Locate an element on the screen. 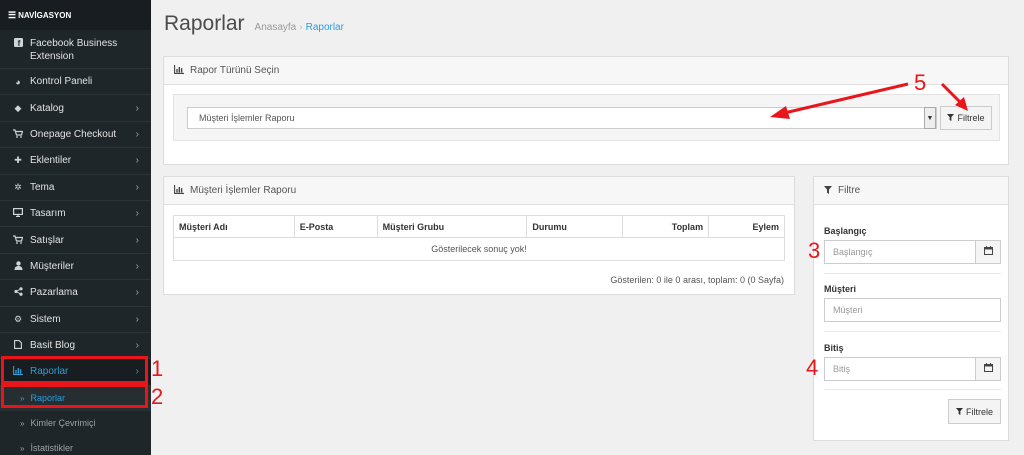  nav-title-label: NAVİGASYON is located at coordinates (45, 15).